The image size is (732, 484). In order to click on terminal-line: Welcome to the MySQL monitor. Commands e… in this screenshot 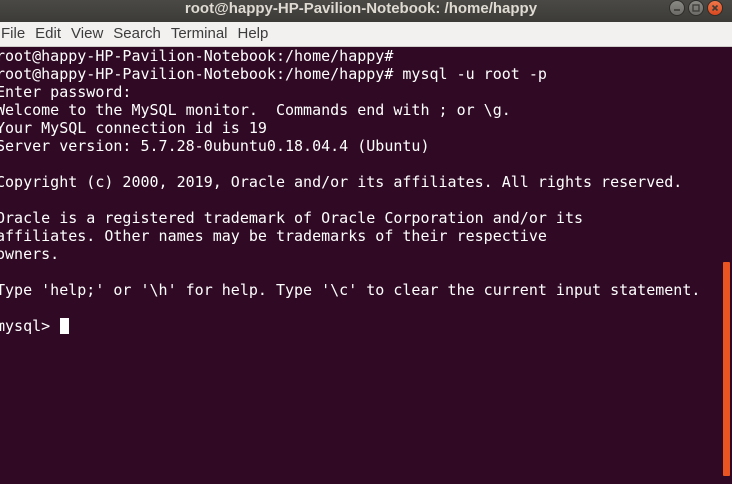, I will do `click(255, 110)`.